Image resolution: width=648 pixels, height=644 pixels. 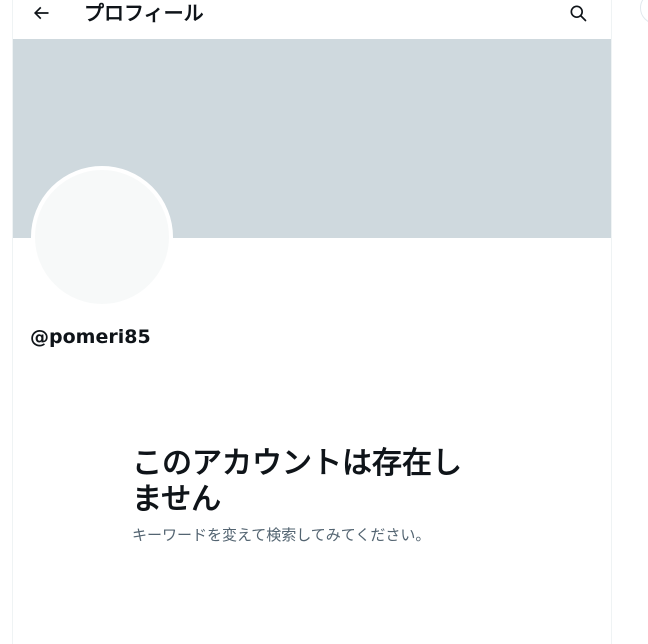 What do you see at coordinates (312, 19) in the screenshot?
I see `top-bar: プロフィール` at bounding box center [312, 19].